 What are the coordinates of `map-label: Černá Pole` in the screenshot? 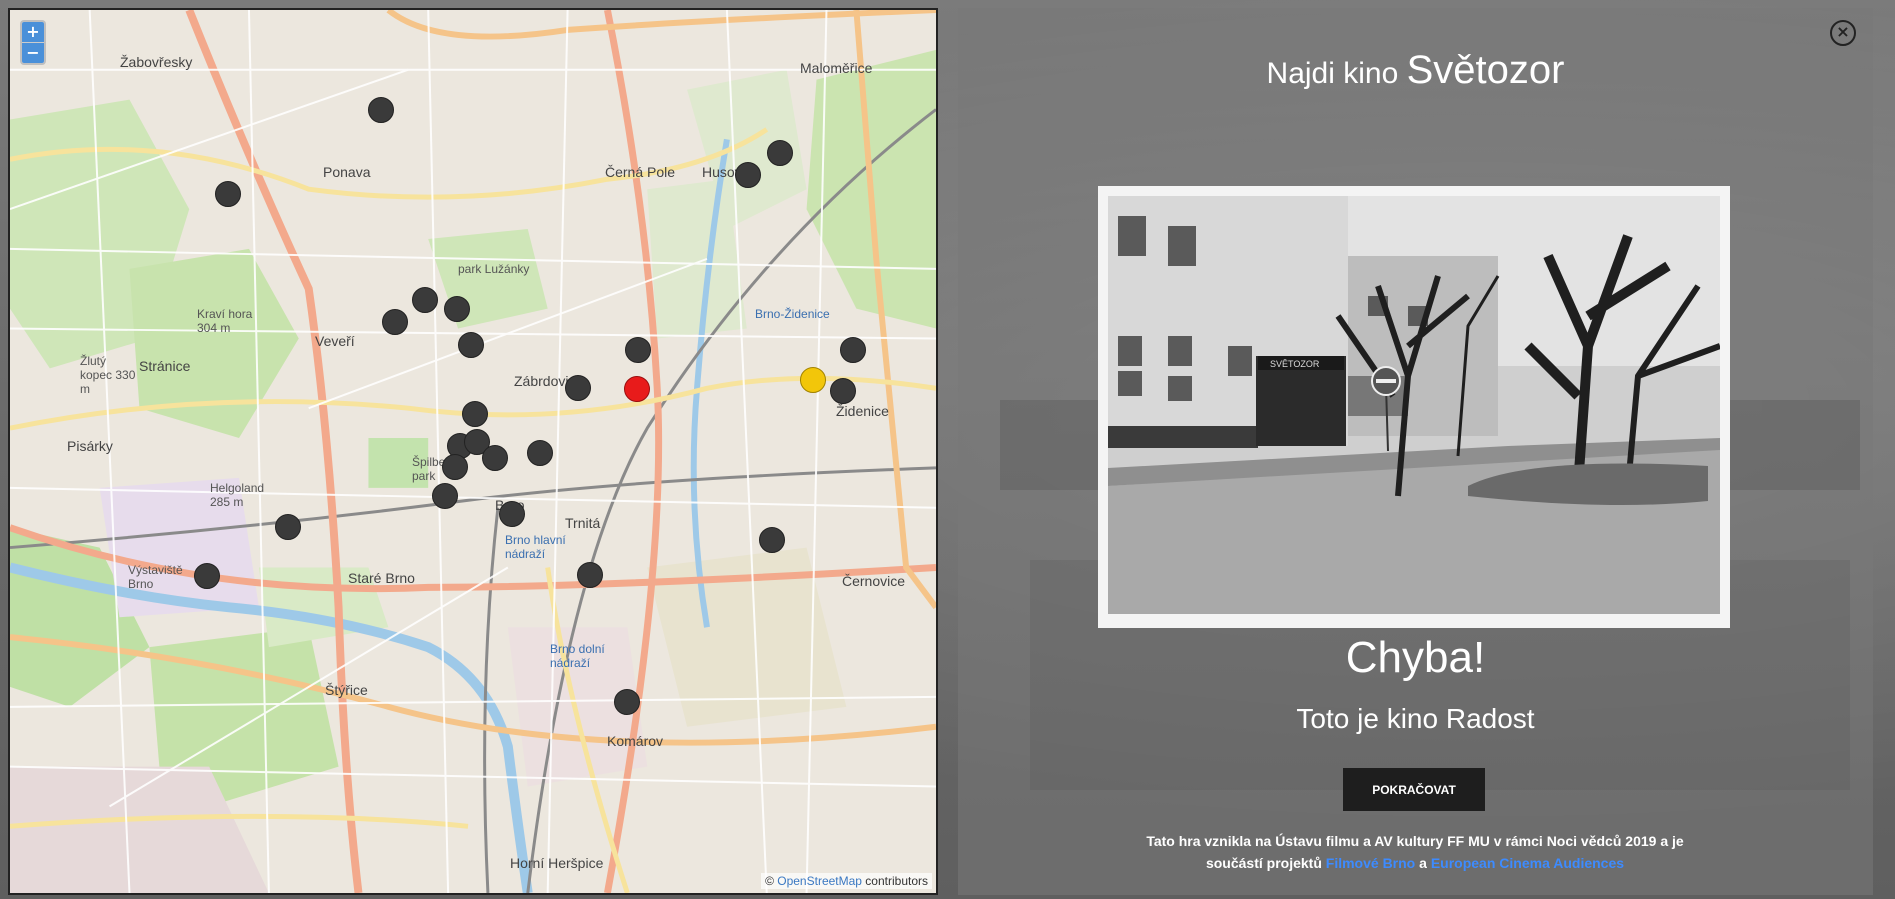 It's located at (640, 172).